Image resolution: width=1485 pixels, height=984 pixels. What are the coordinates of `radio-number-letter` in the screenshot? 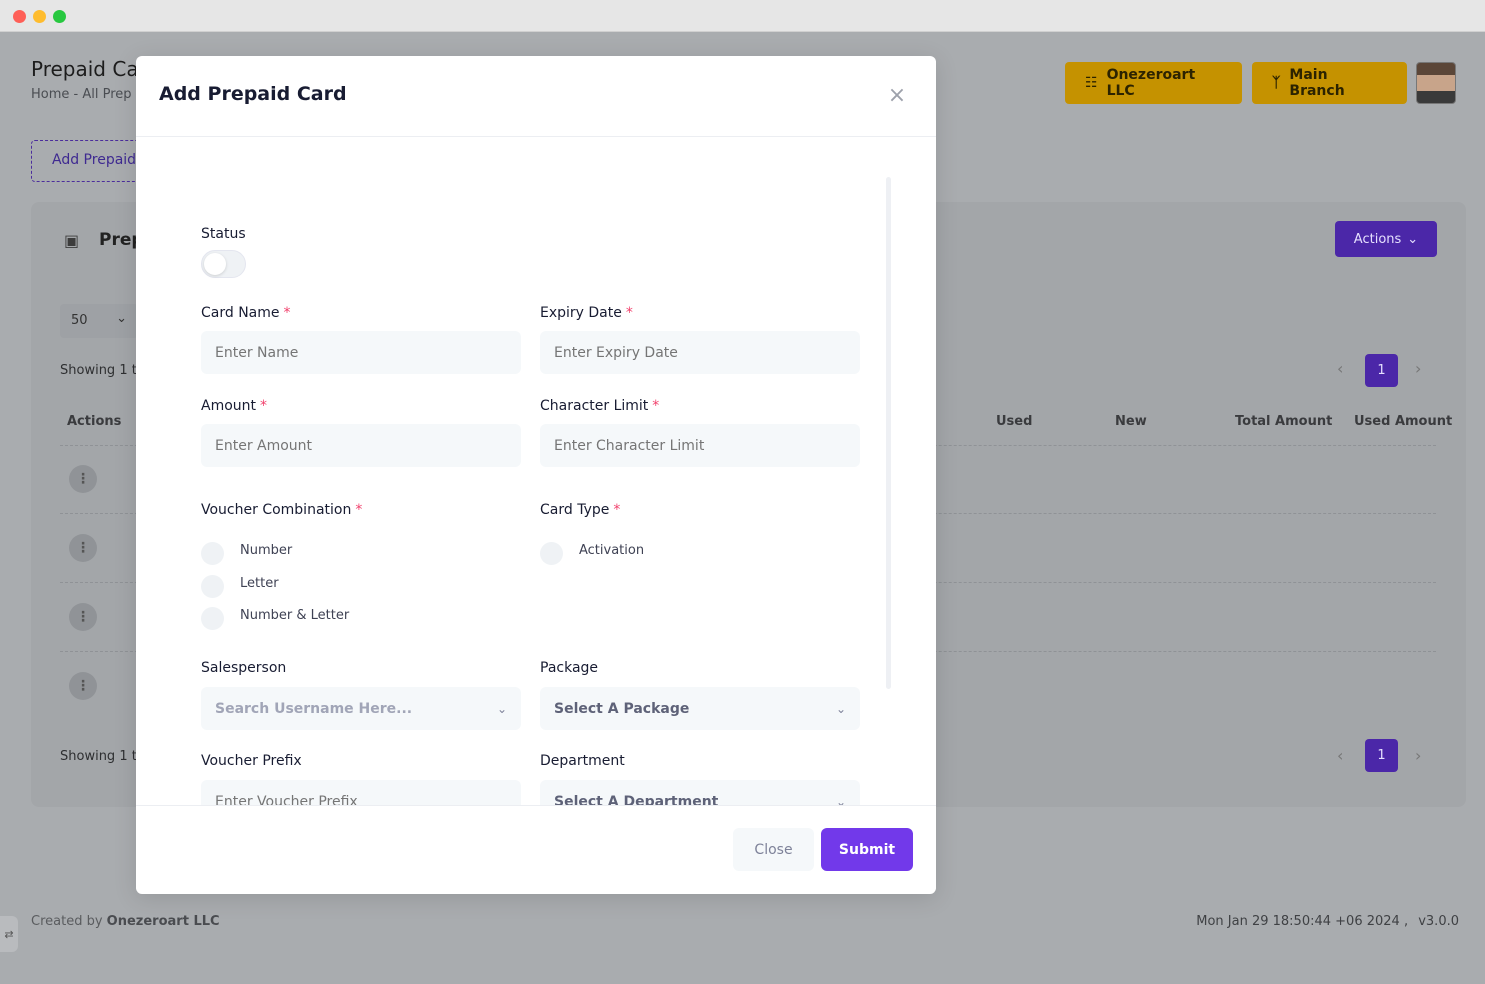 It's located at (212, 618).